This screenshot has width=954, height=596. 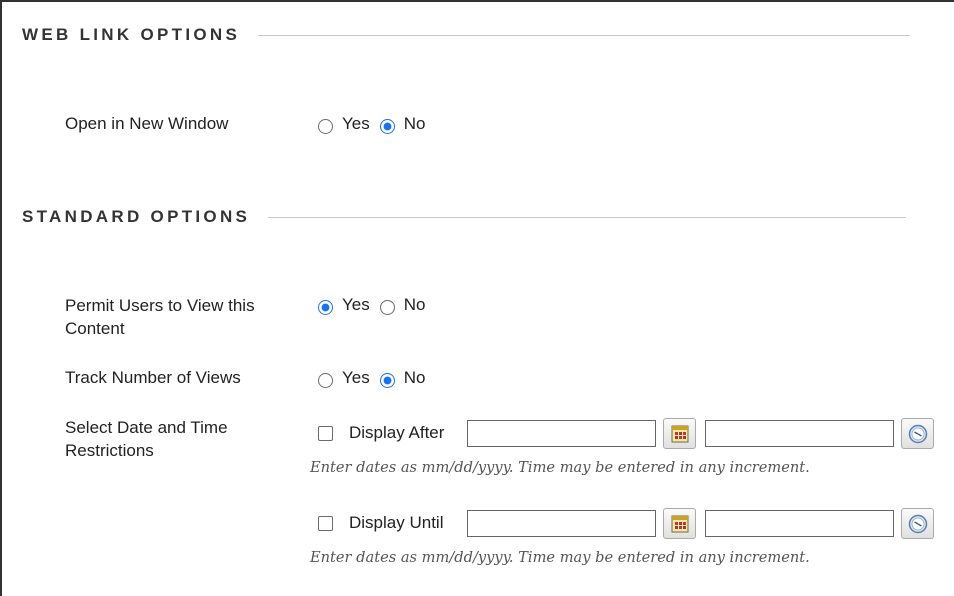 What do you see at coordinates (325, 380) in the screenshot?
I see `track-views-yes-radio` at bounding box center [325, 380].